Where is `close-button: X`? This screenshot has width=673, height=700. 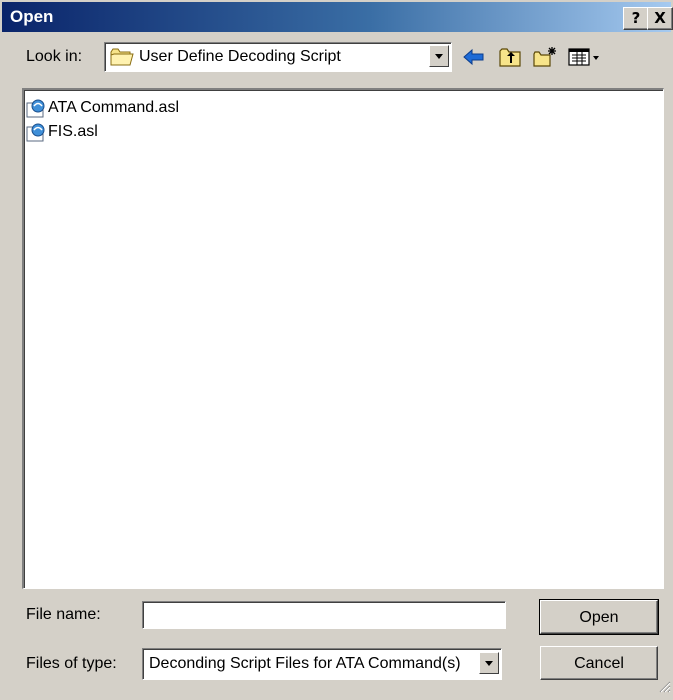
close-button: X is located at coordinates (660, 18).